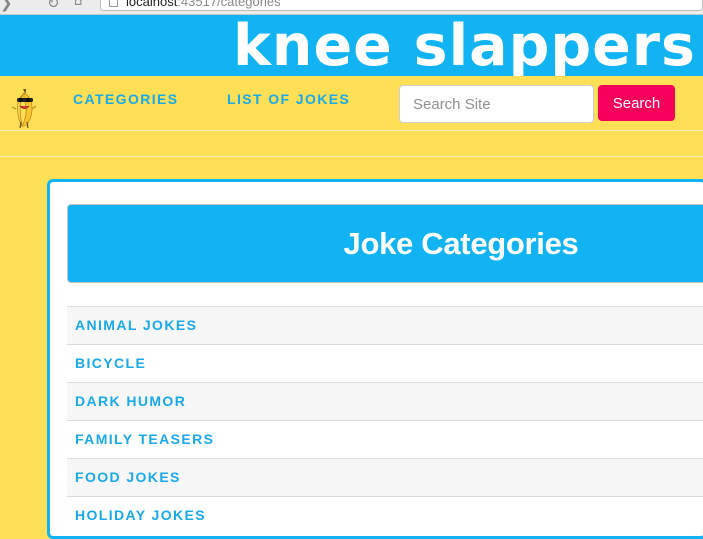  Describe the element at coordinates (385, 439) in the screenshot. I see `category-row-family-teasers: FAMILY TEASERS` at that location.